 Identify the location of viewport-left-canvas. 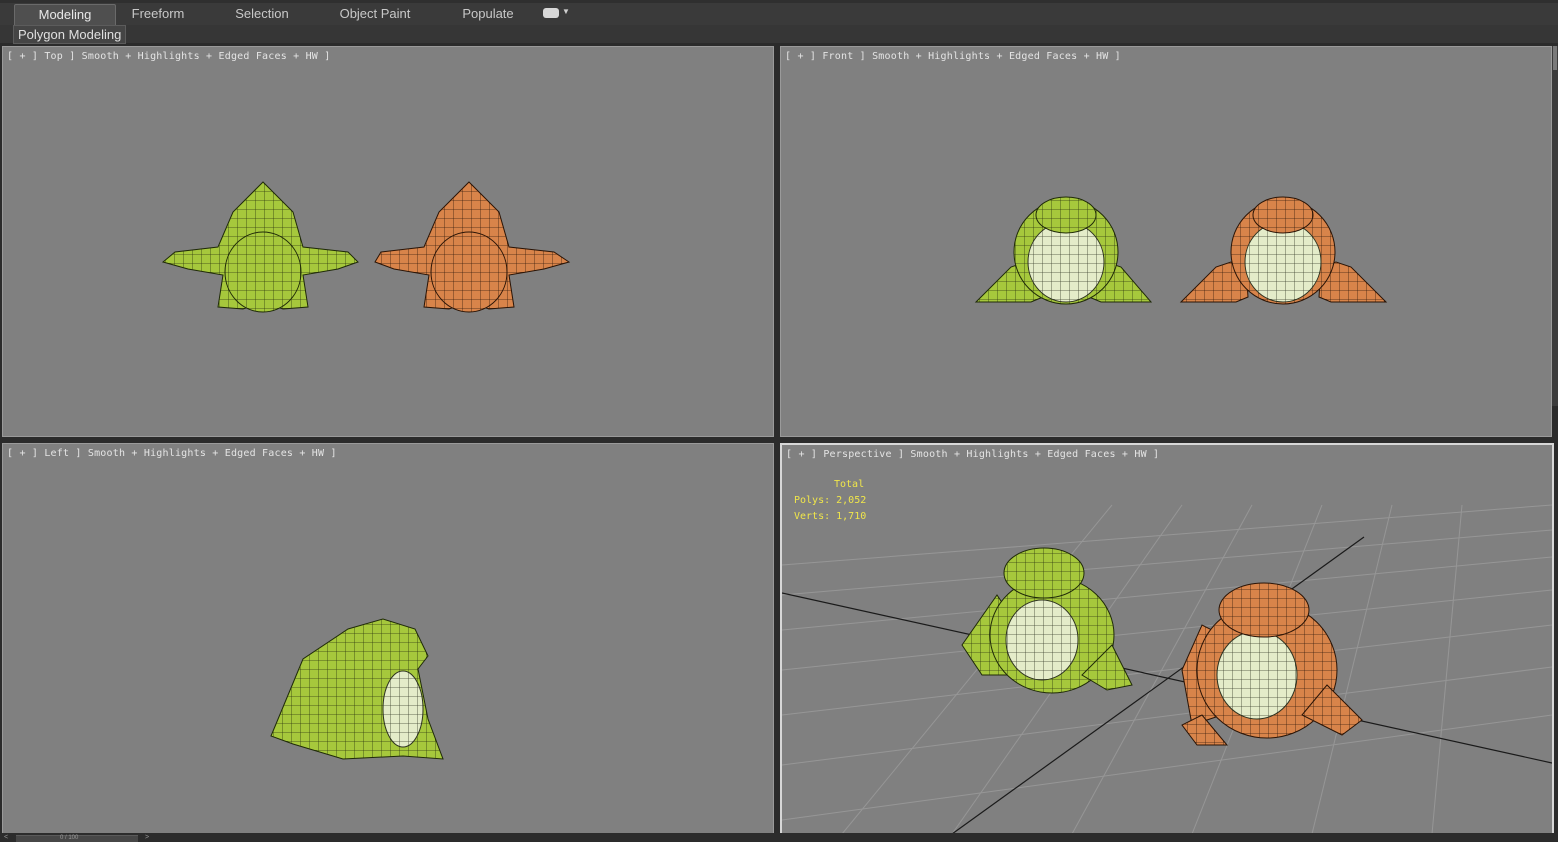
(357, 689).